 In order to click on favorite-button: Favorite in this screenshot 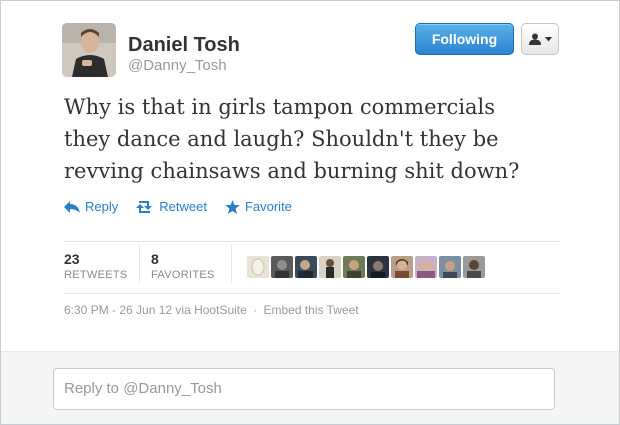, I will do `click(258, 206)`.